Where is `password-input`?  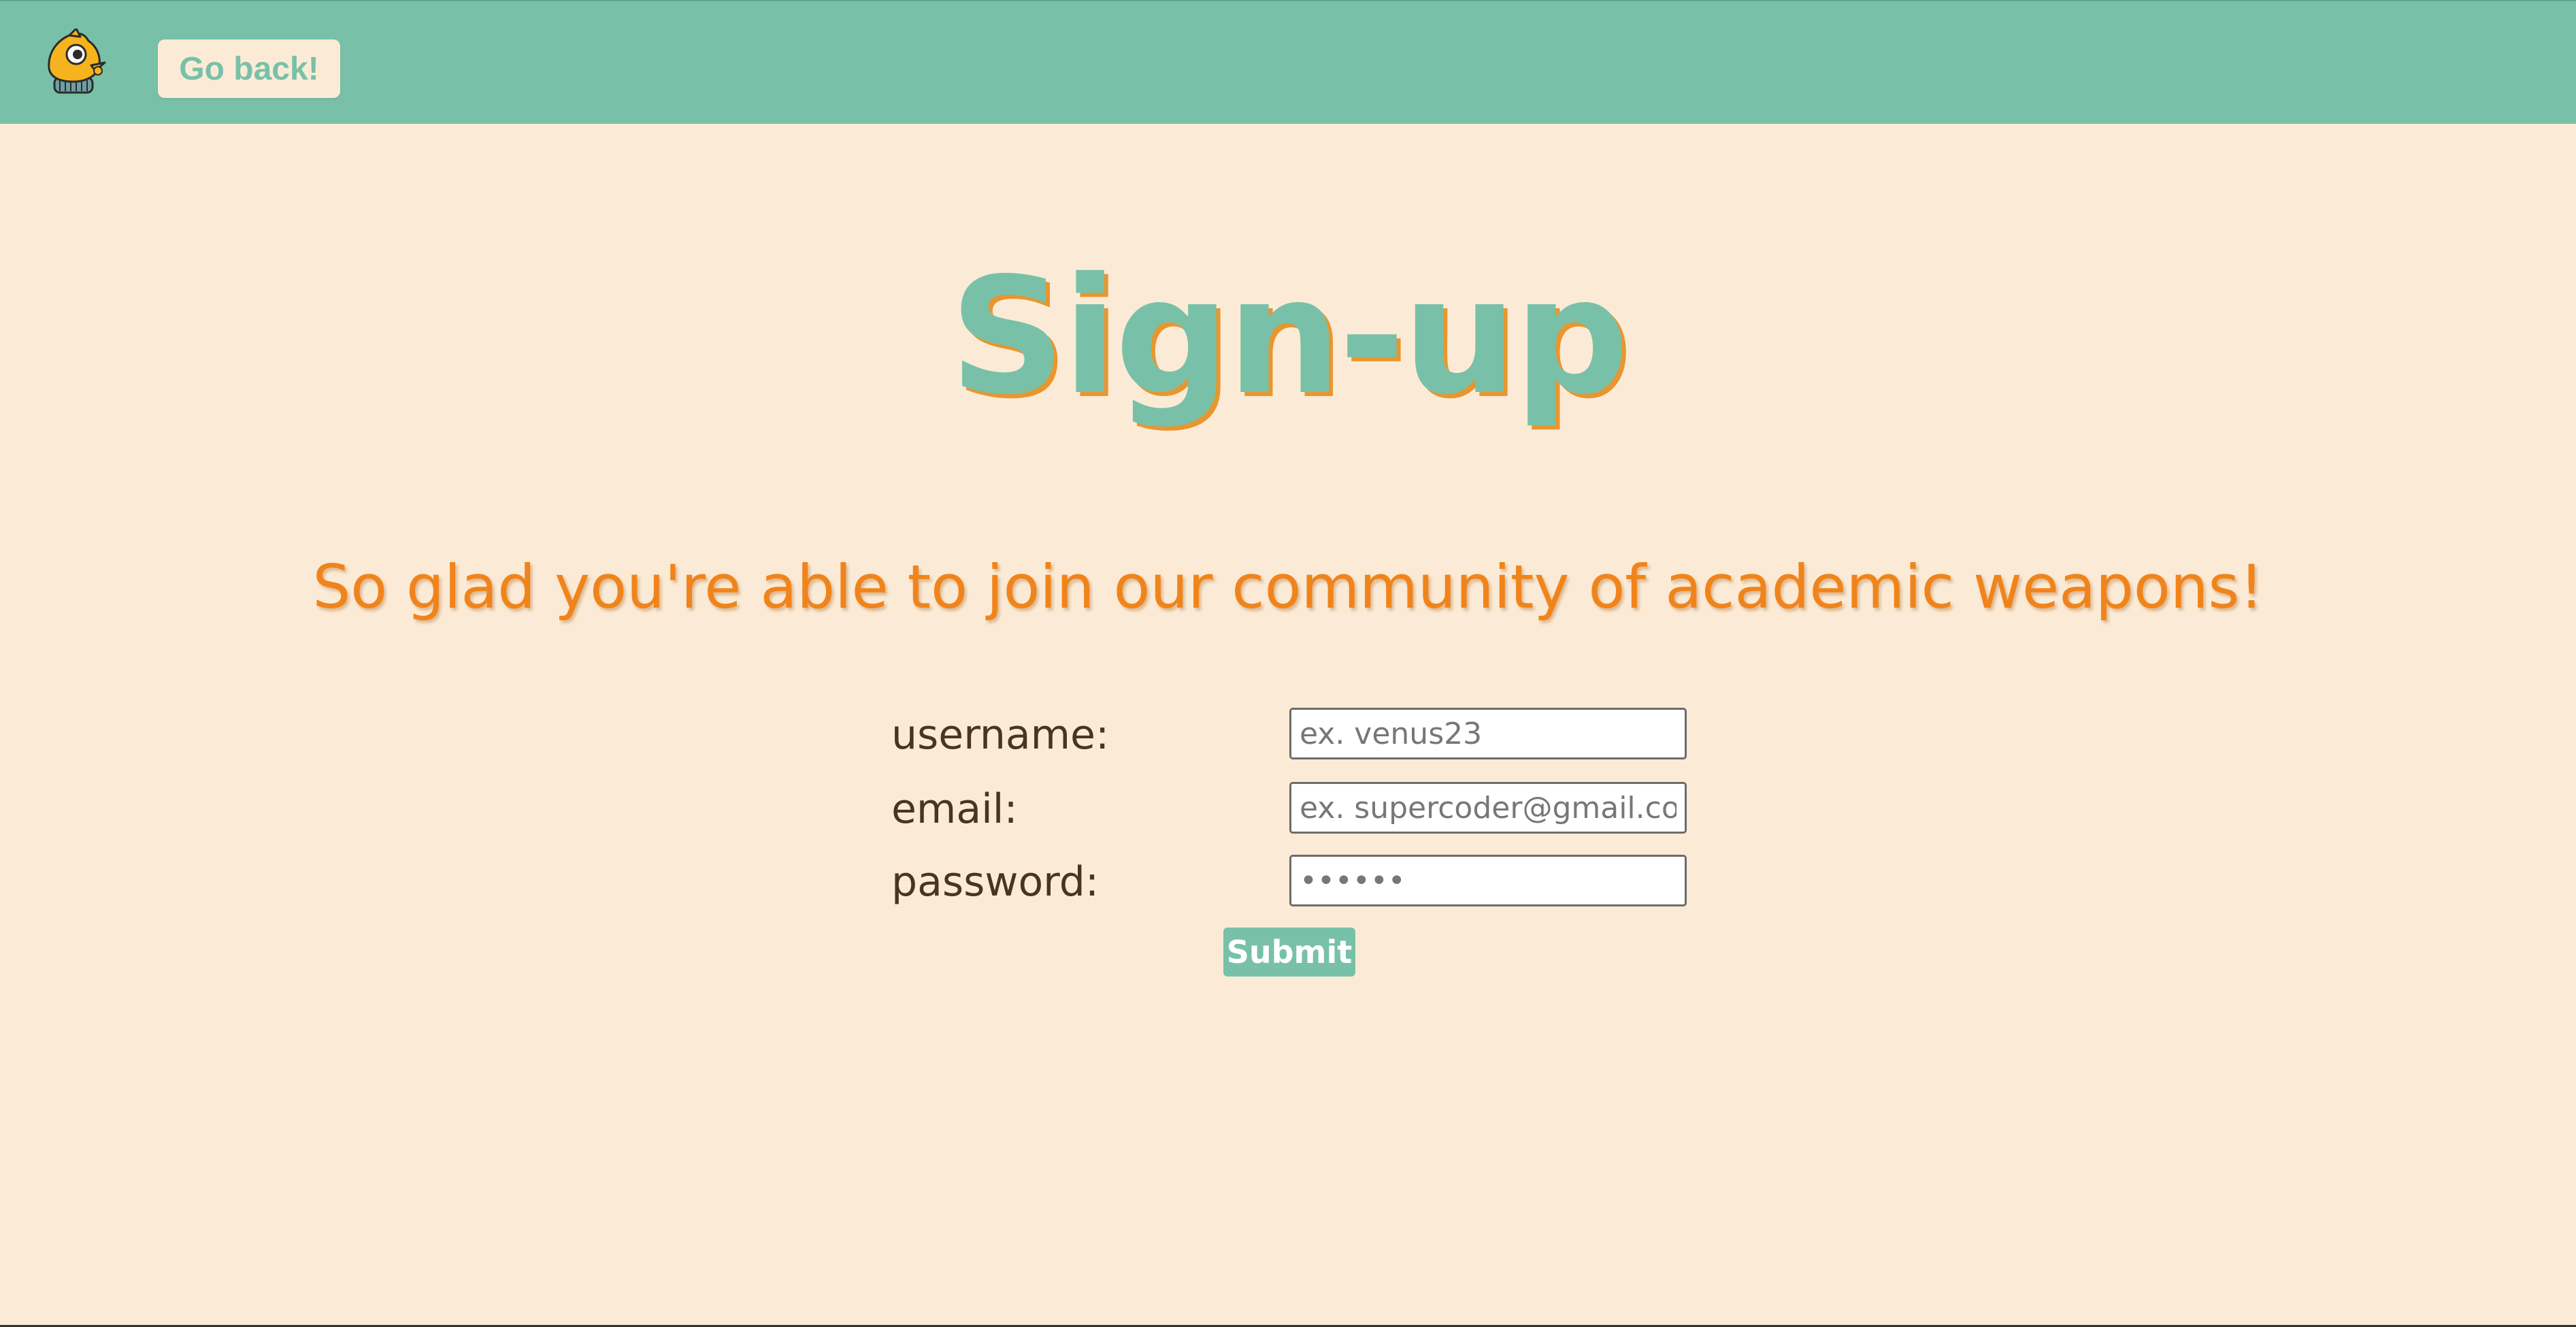
password-input is located at coordinates (1488, 880).